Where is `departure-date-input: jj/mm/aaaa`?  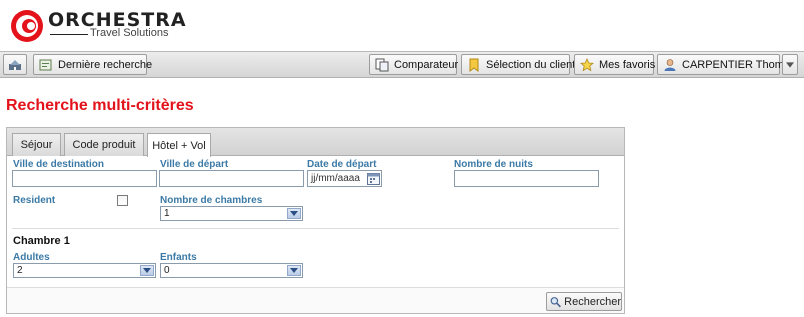
departure-date-input: jj/mm/aaaa is located at coordinates (344, 178).